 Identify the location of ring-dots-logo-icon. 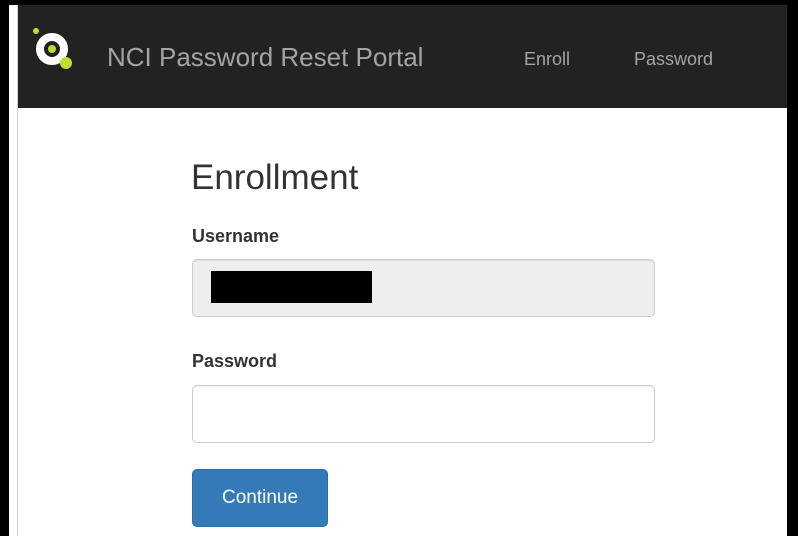
(52, 48).